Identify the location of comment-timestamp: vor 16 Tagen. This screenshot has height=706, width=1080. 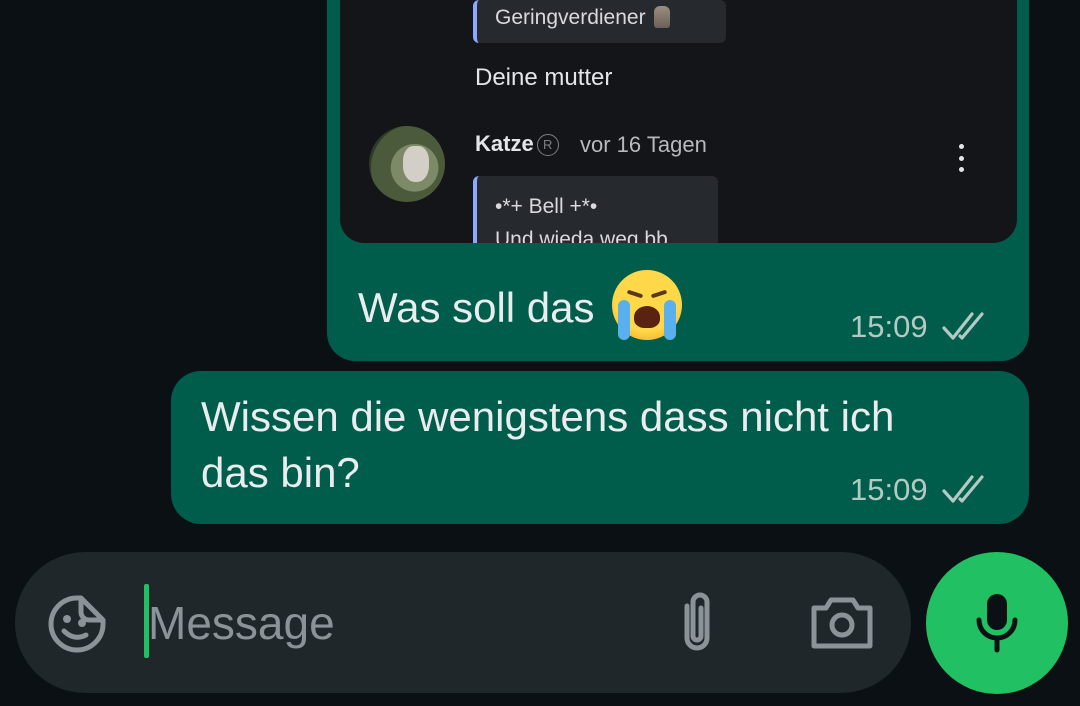
(643, 144).